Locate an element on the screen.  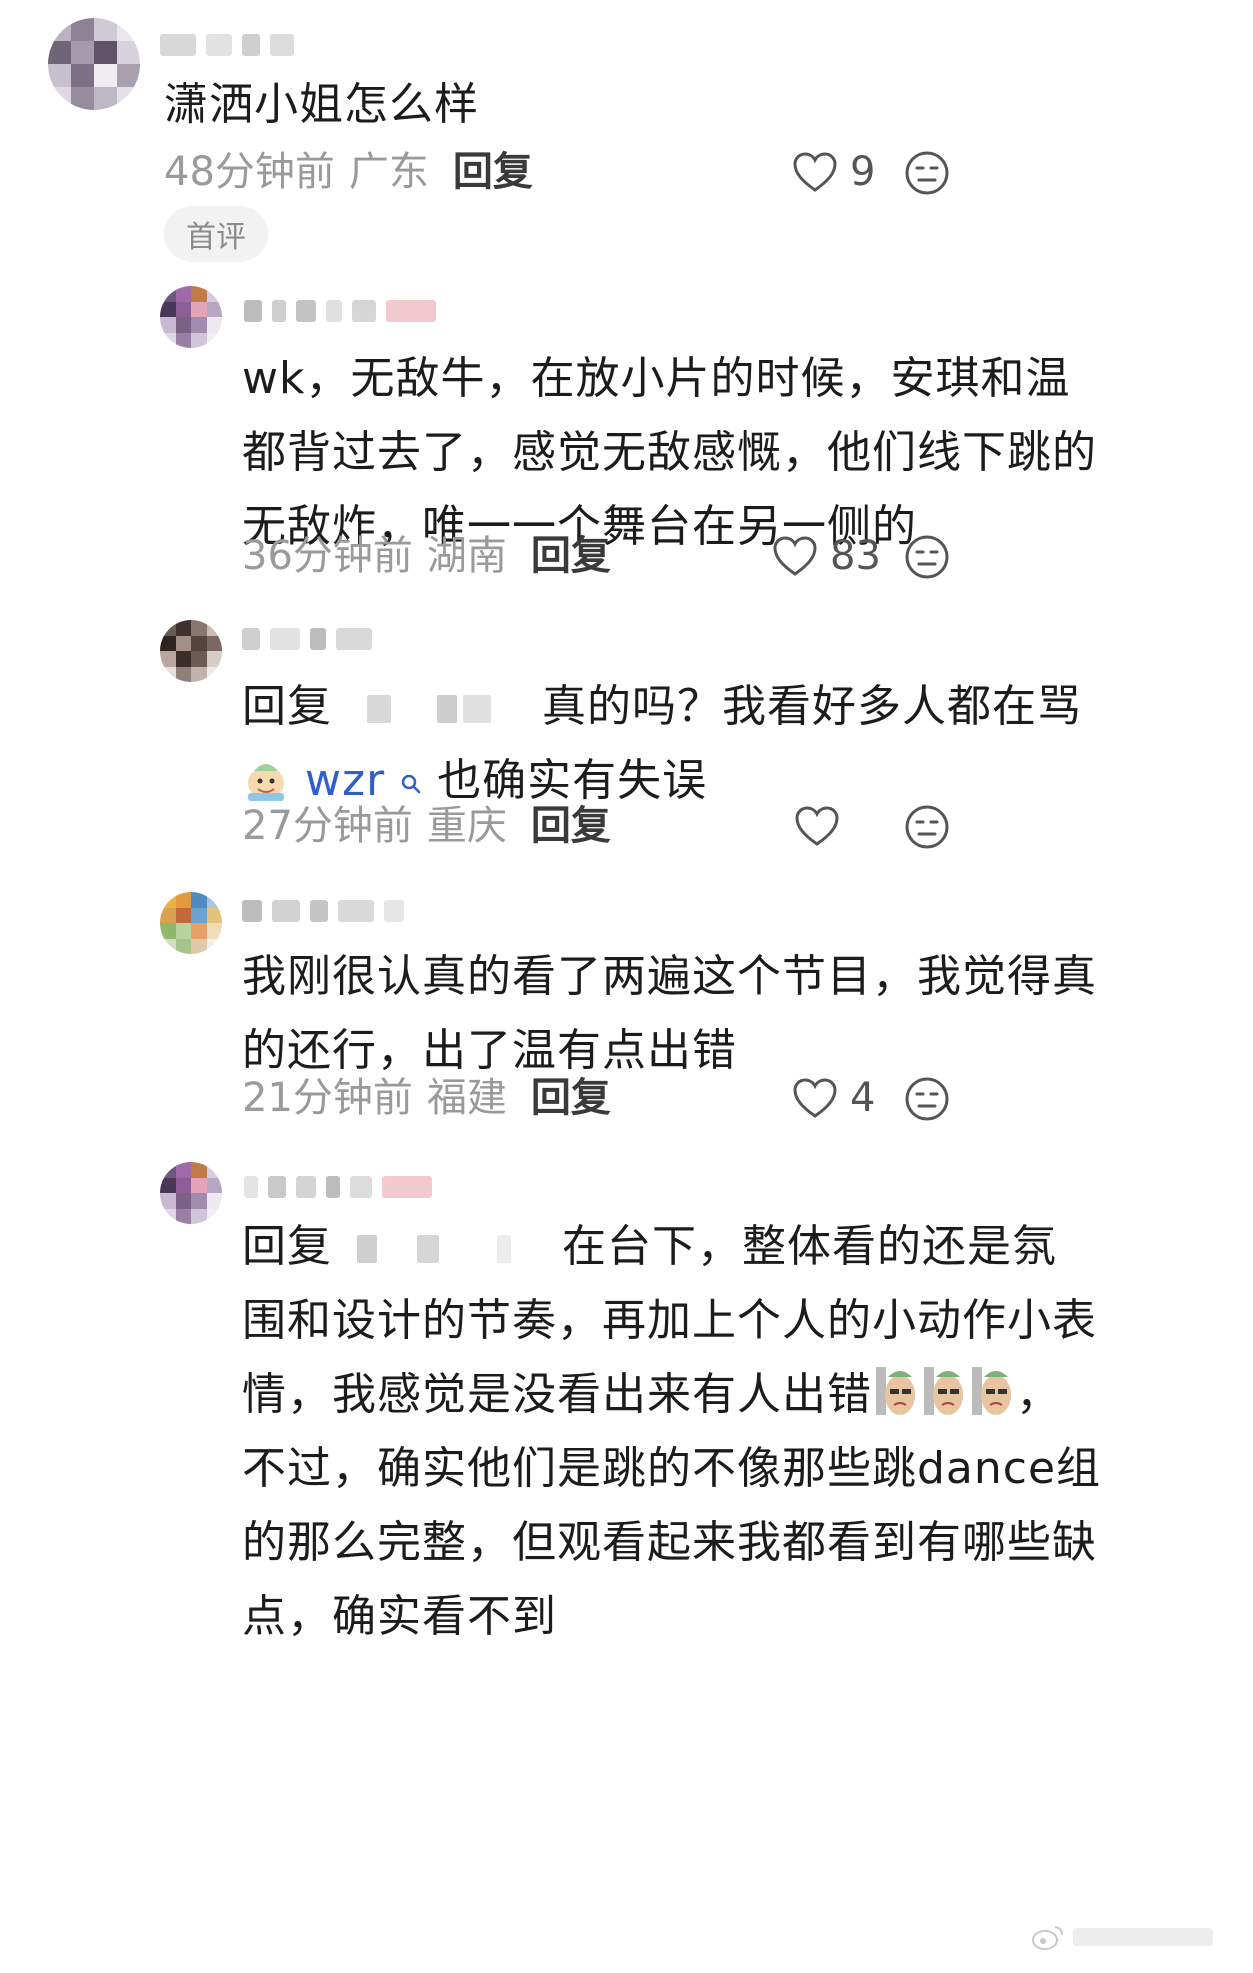
like-button: 83 is located at coordinates (826, 556).